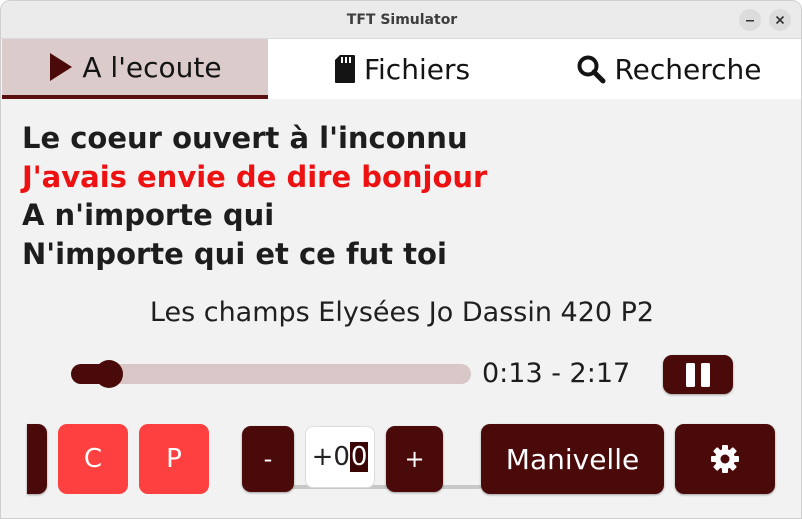 This screenshot has height=519, width=802. I want to click on lyric-line: A n'importe qui, so click(148, 215).